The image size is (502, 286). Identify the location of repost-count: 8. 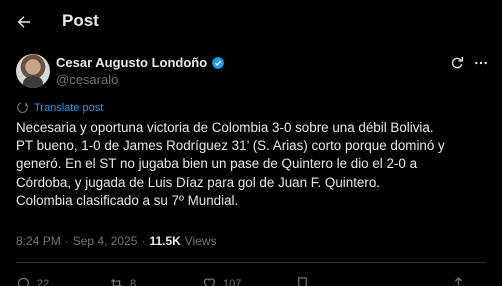
(133, 281).